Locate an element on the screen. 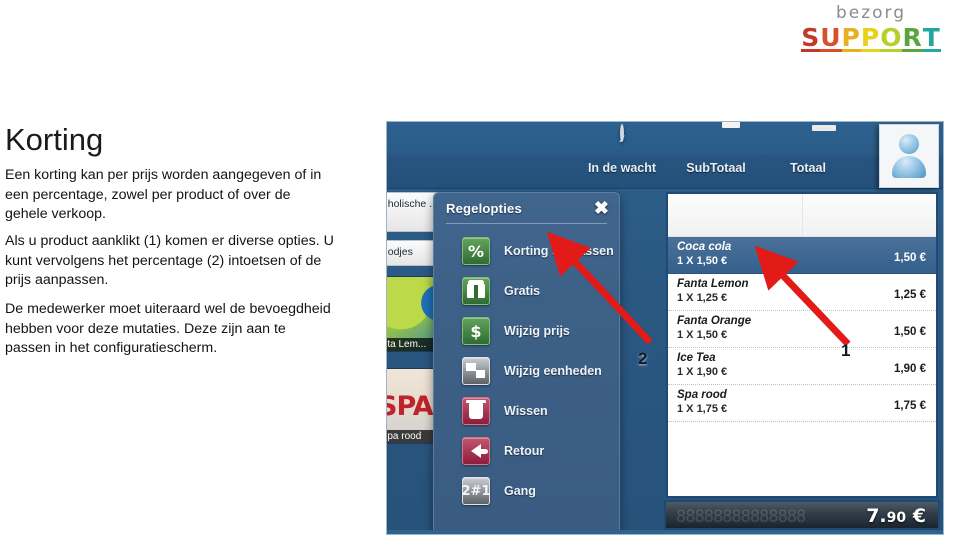  menu-item-retour: Retour is located at coordinates (526, 451).